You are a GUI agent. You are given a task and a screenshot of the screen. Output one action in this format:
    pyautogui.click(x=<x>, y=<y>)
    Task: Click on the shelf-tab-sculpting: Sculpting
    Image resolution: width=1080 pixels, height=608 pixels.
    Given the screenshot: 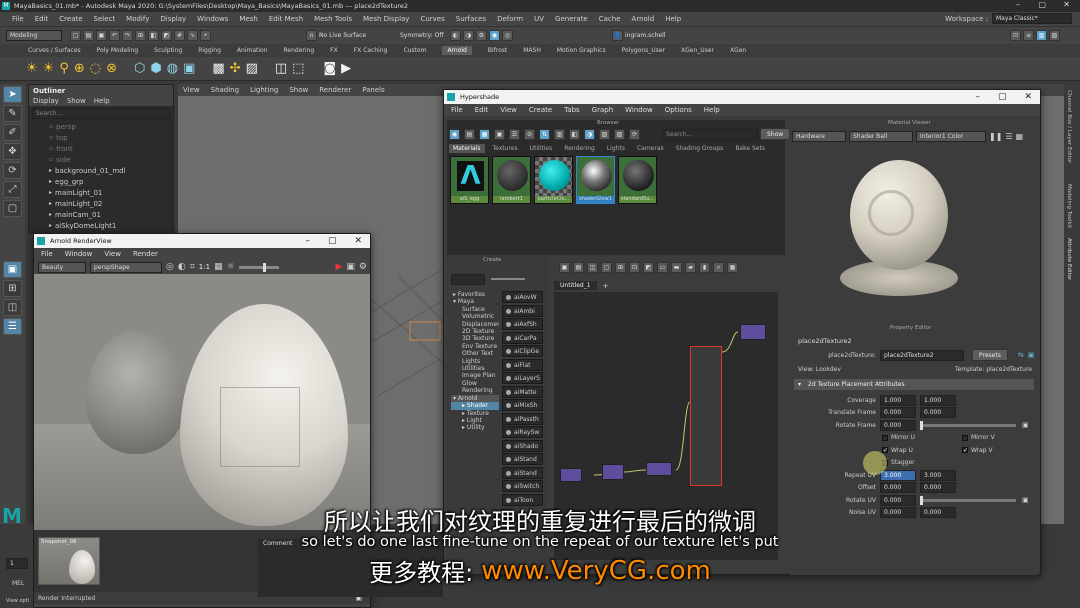 What is the action you would take?
    pyautogui.click(x=168, y=50)
    